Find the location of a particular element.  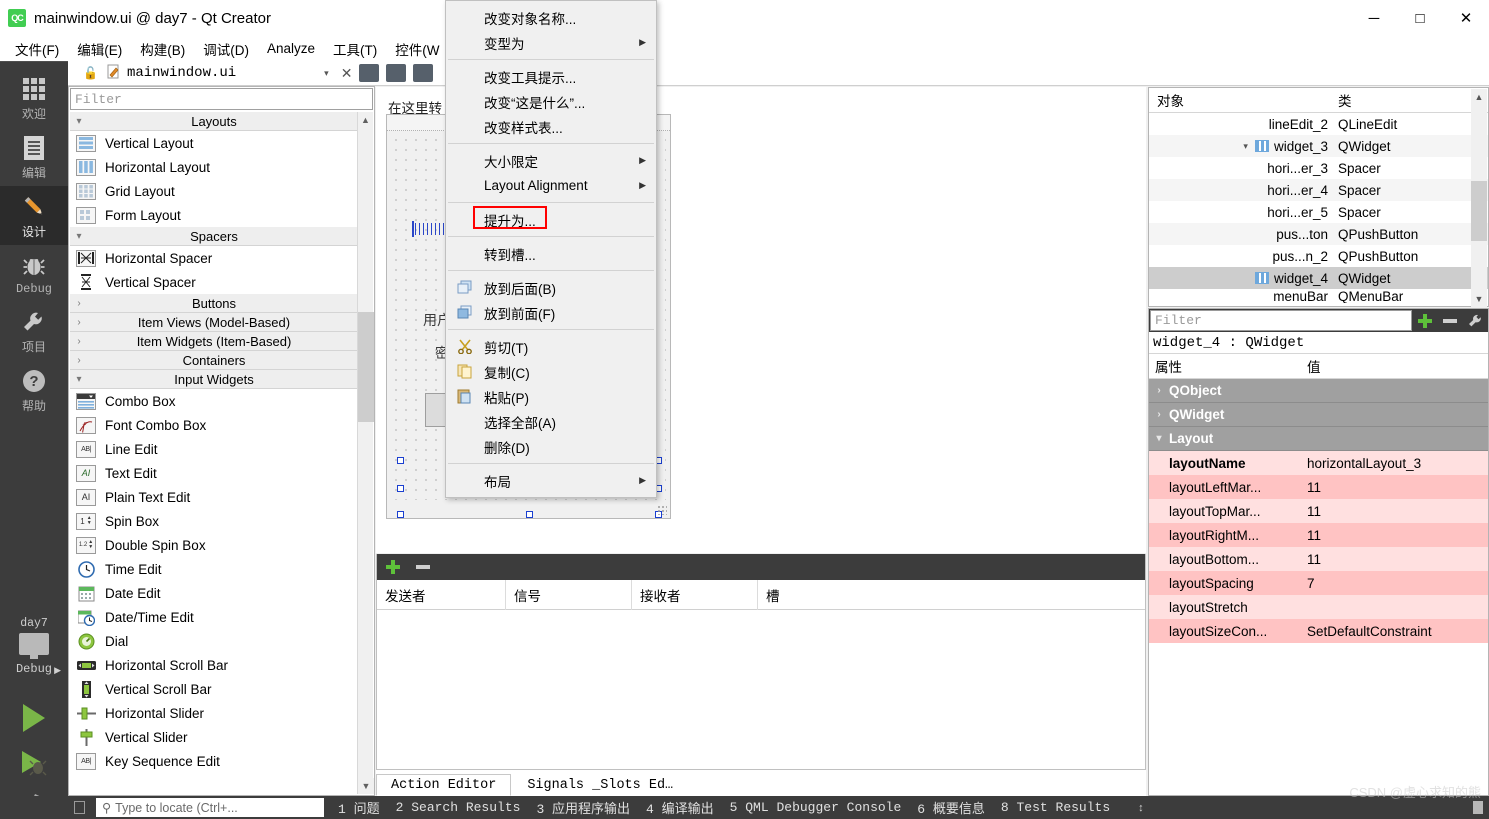

column-signal: 信号 is located at coordinates (569, 594).